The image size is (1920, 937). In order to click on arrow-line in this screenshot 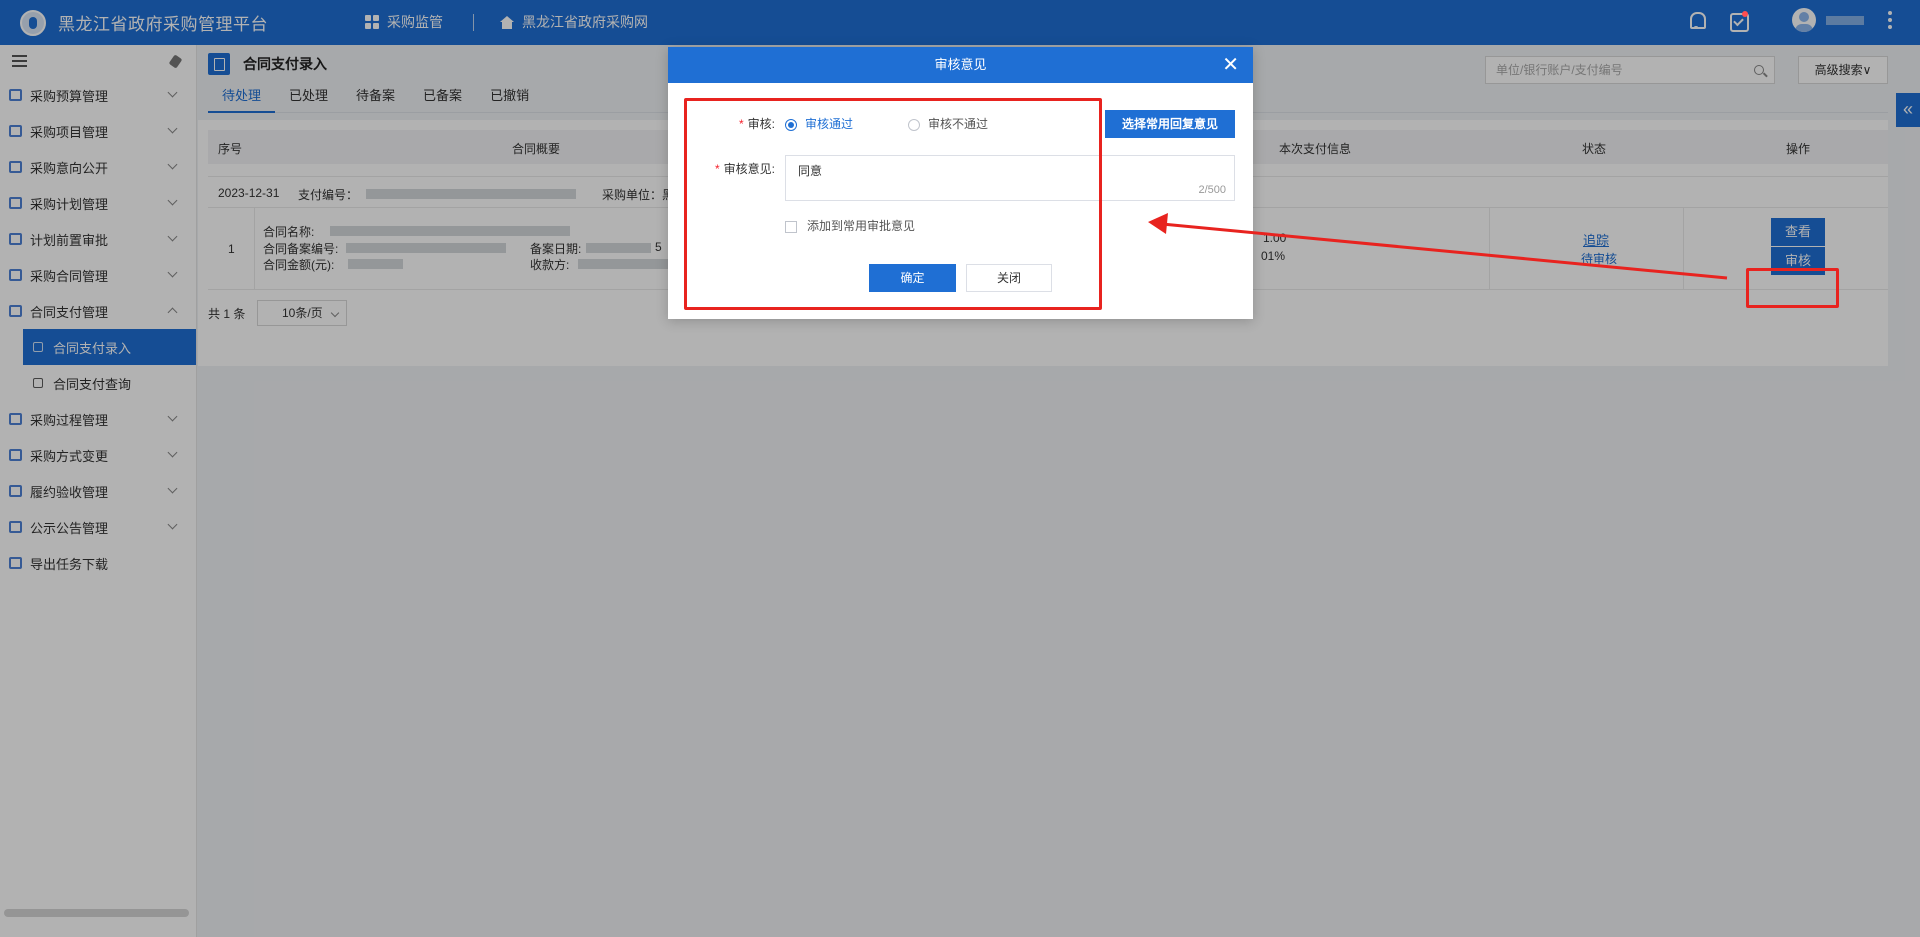, I will do `click(1444, 251)`.